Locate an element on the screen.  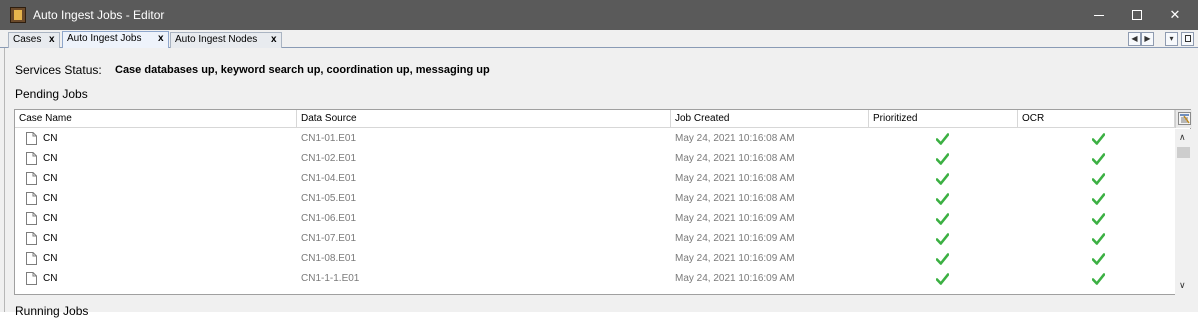
maximize-icon is located at coordinates (1137, 15).